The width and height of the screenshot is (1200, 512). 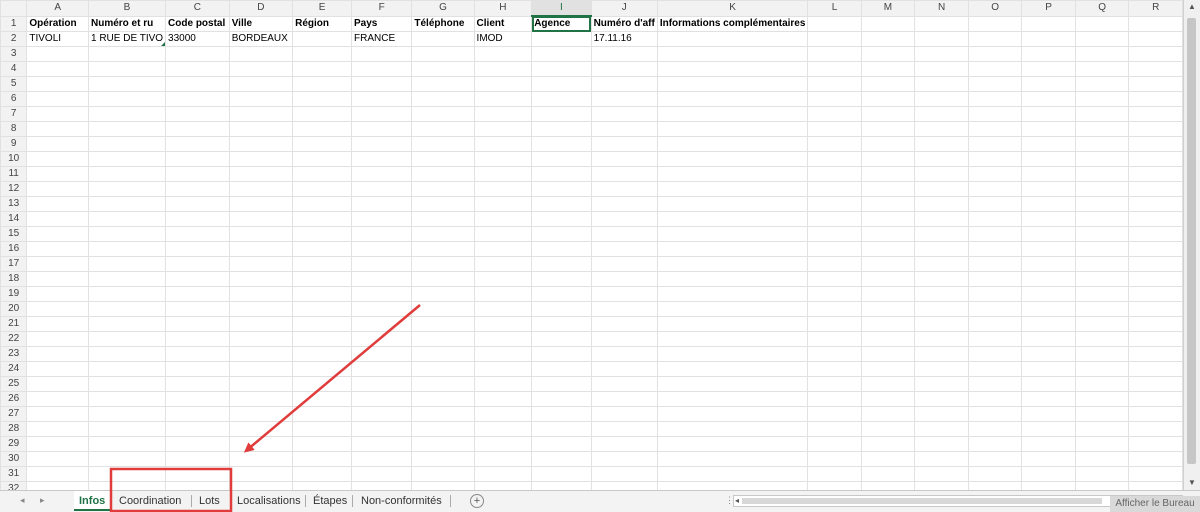 What do you see at coordinates (1155, 144) in the screenshot?
I see `cell-r9` at bounding box center [1155, 144].